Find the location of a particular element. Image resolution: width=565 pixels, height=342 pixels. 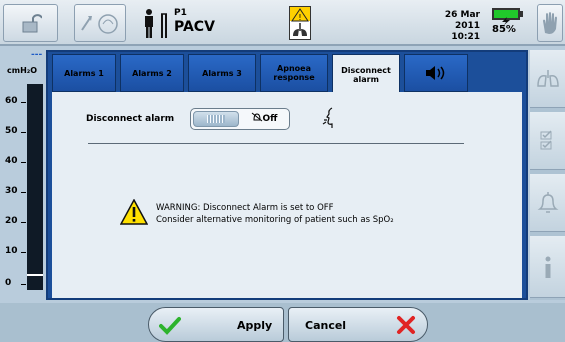

patient-disconnect-icon is located at coordinates (327, 117).